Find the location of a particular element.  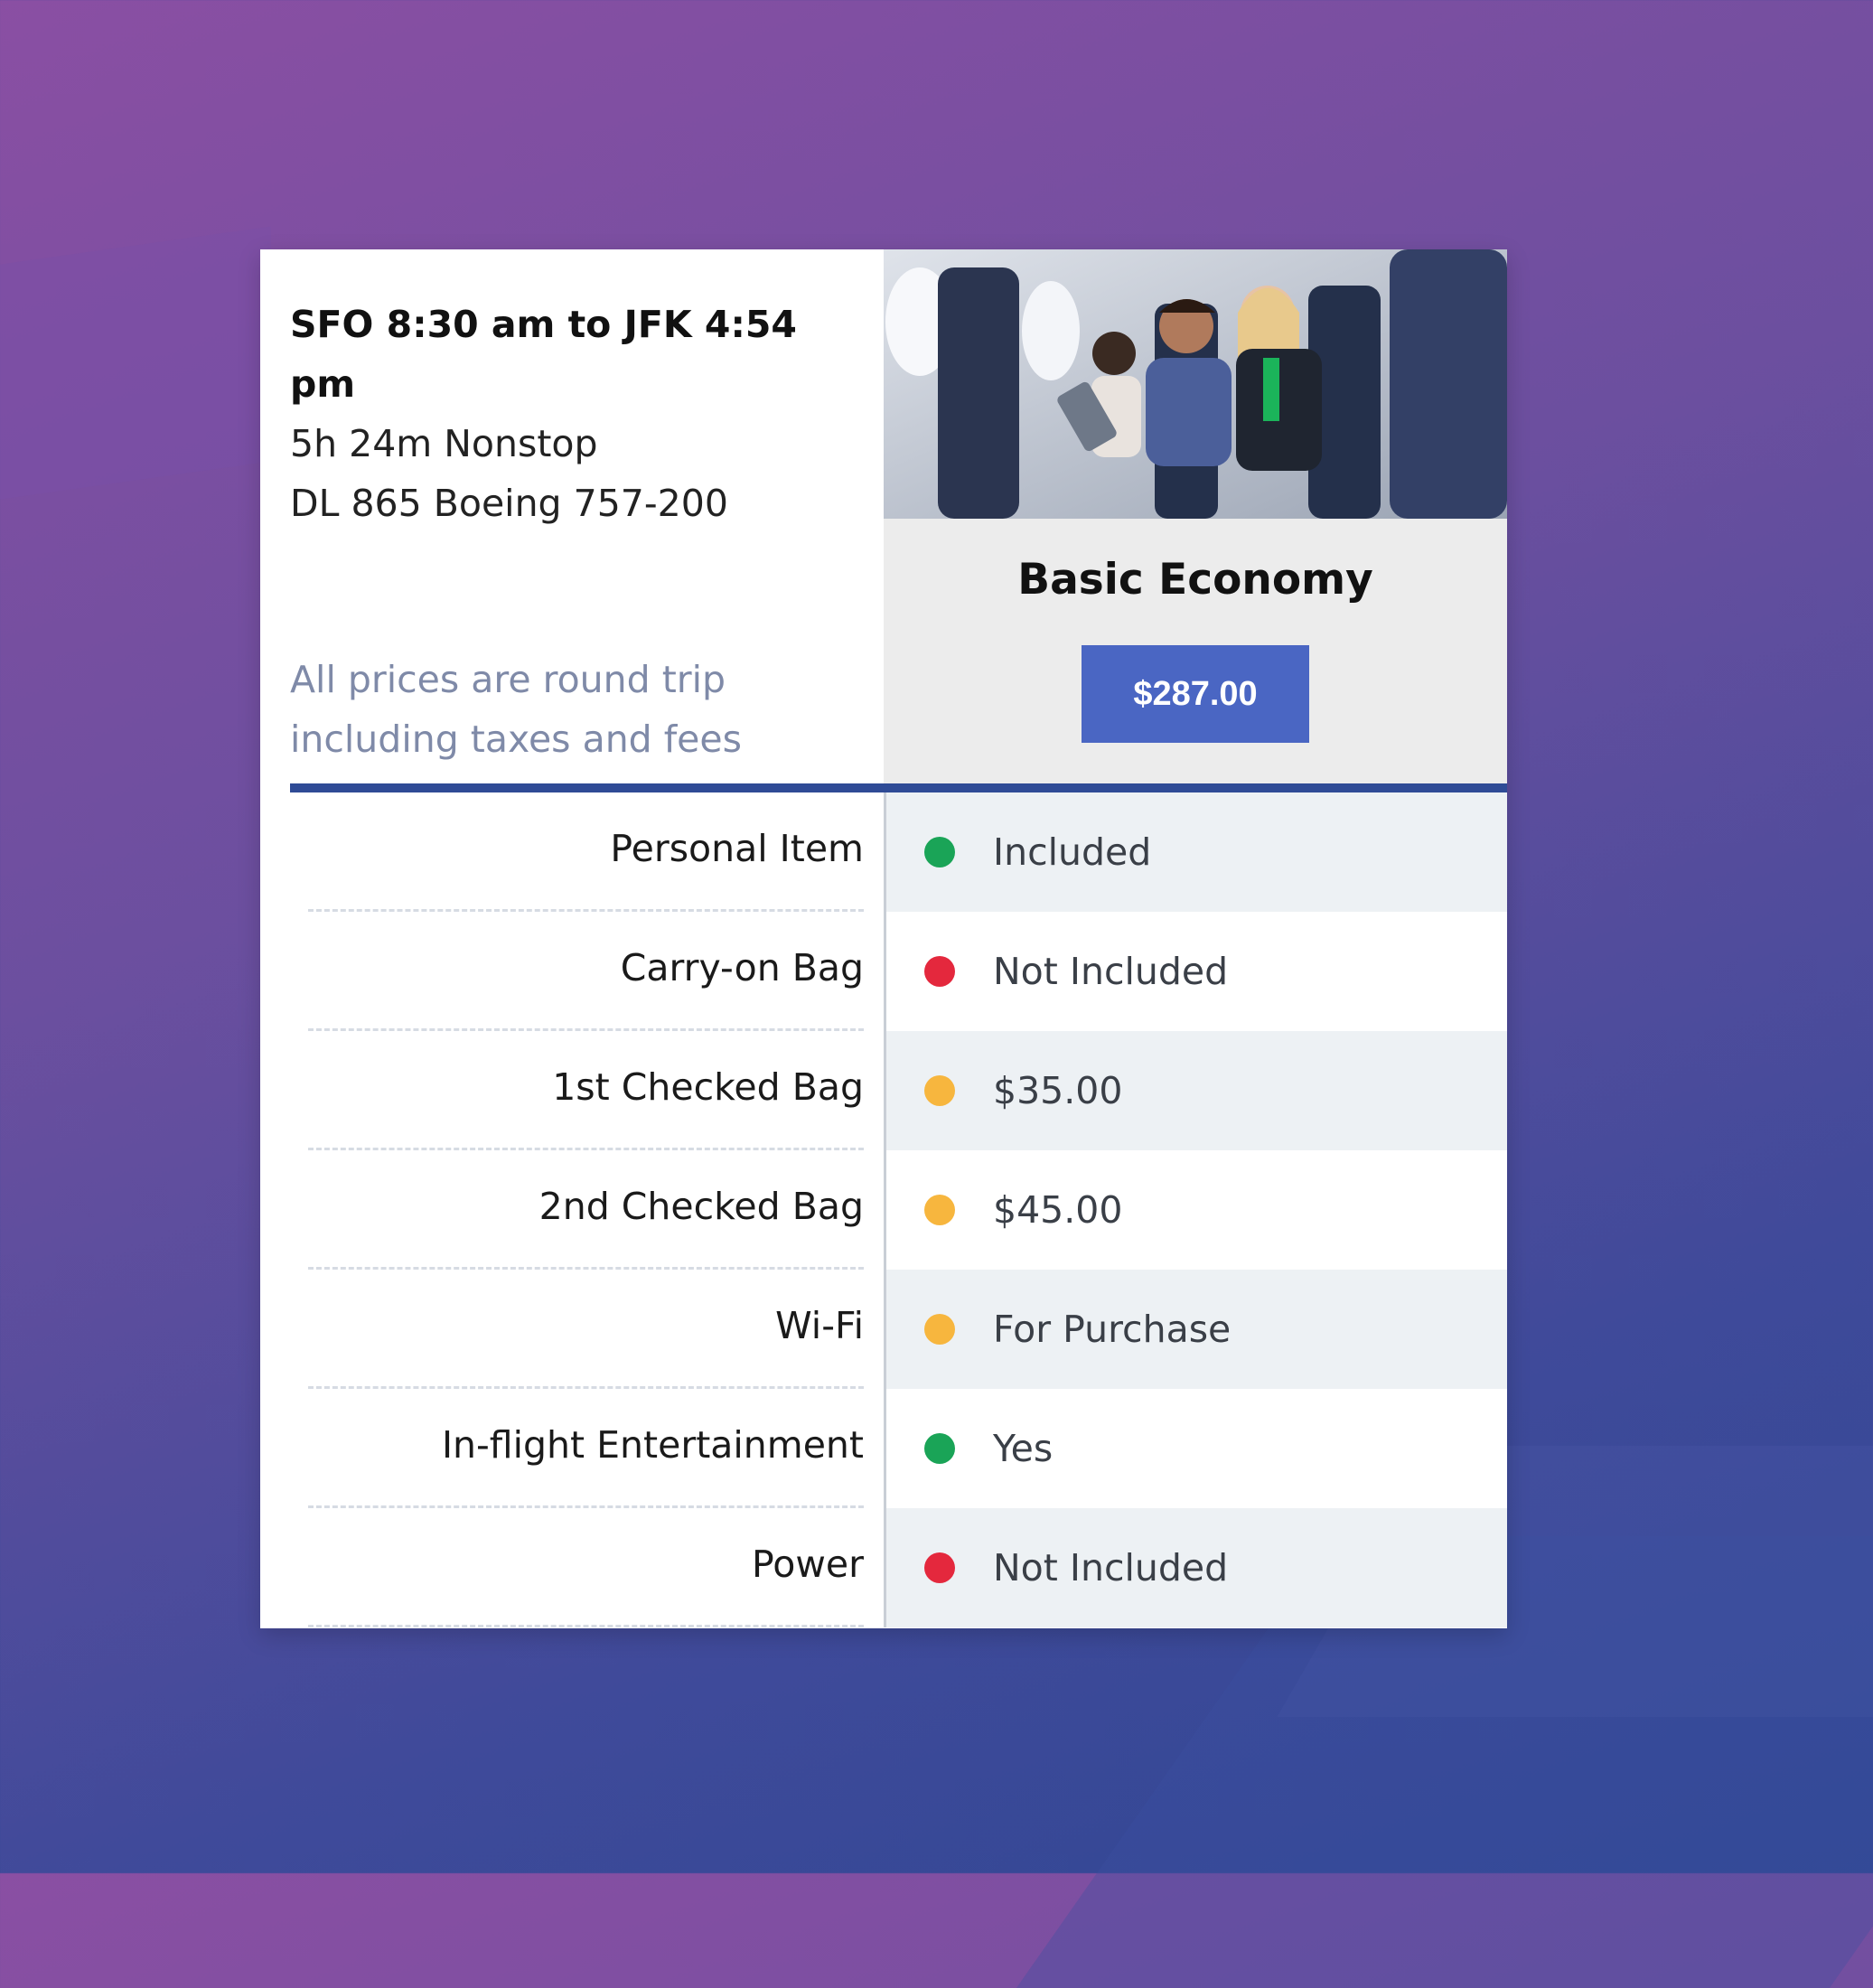

fare-class-title: Basic Economy is located at coordinates (1195, 580).